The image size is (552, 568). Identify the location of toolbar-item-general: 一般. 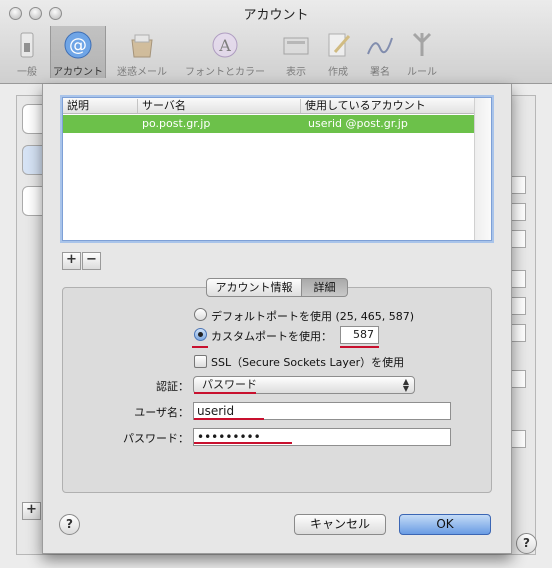
(27, 52).